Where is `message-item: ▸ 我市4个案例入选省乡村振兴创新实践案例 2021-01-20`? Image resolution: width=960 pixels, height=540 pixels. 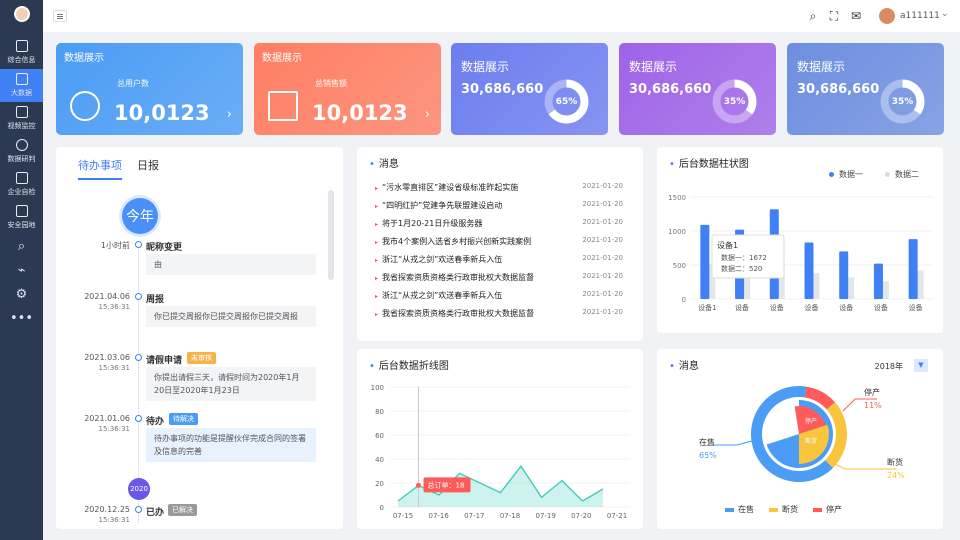
message-item: ▸ 我市4个案例入选省乡村振兴创新实践案例 2021-01-20 is located at coordinates (505, 241).